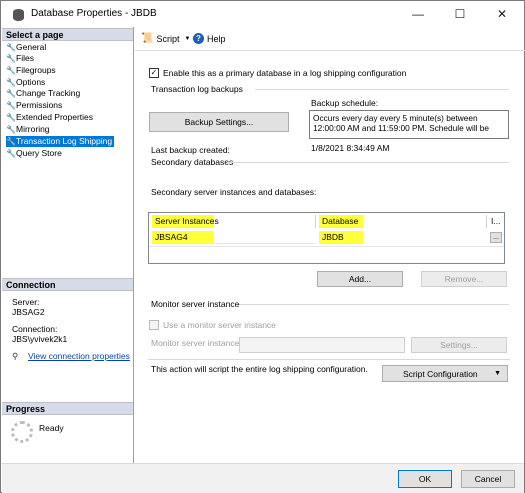 The height and width of the screenshot is (493, 525). Describe the element at coordinates (40, 339) in the screenshot. I see `connection-value: JBS\yvivek2k1` at that location.